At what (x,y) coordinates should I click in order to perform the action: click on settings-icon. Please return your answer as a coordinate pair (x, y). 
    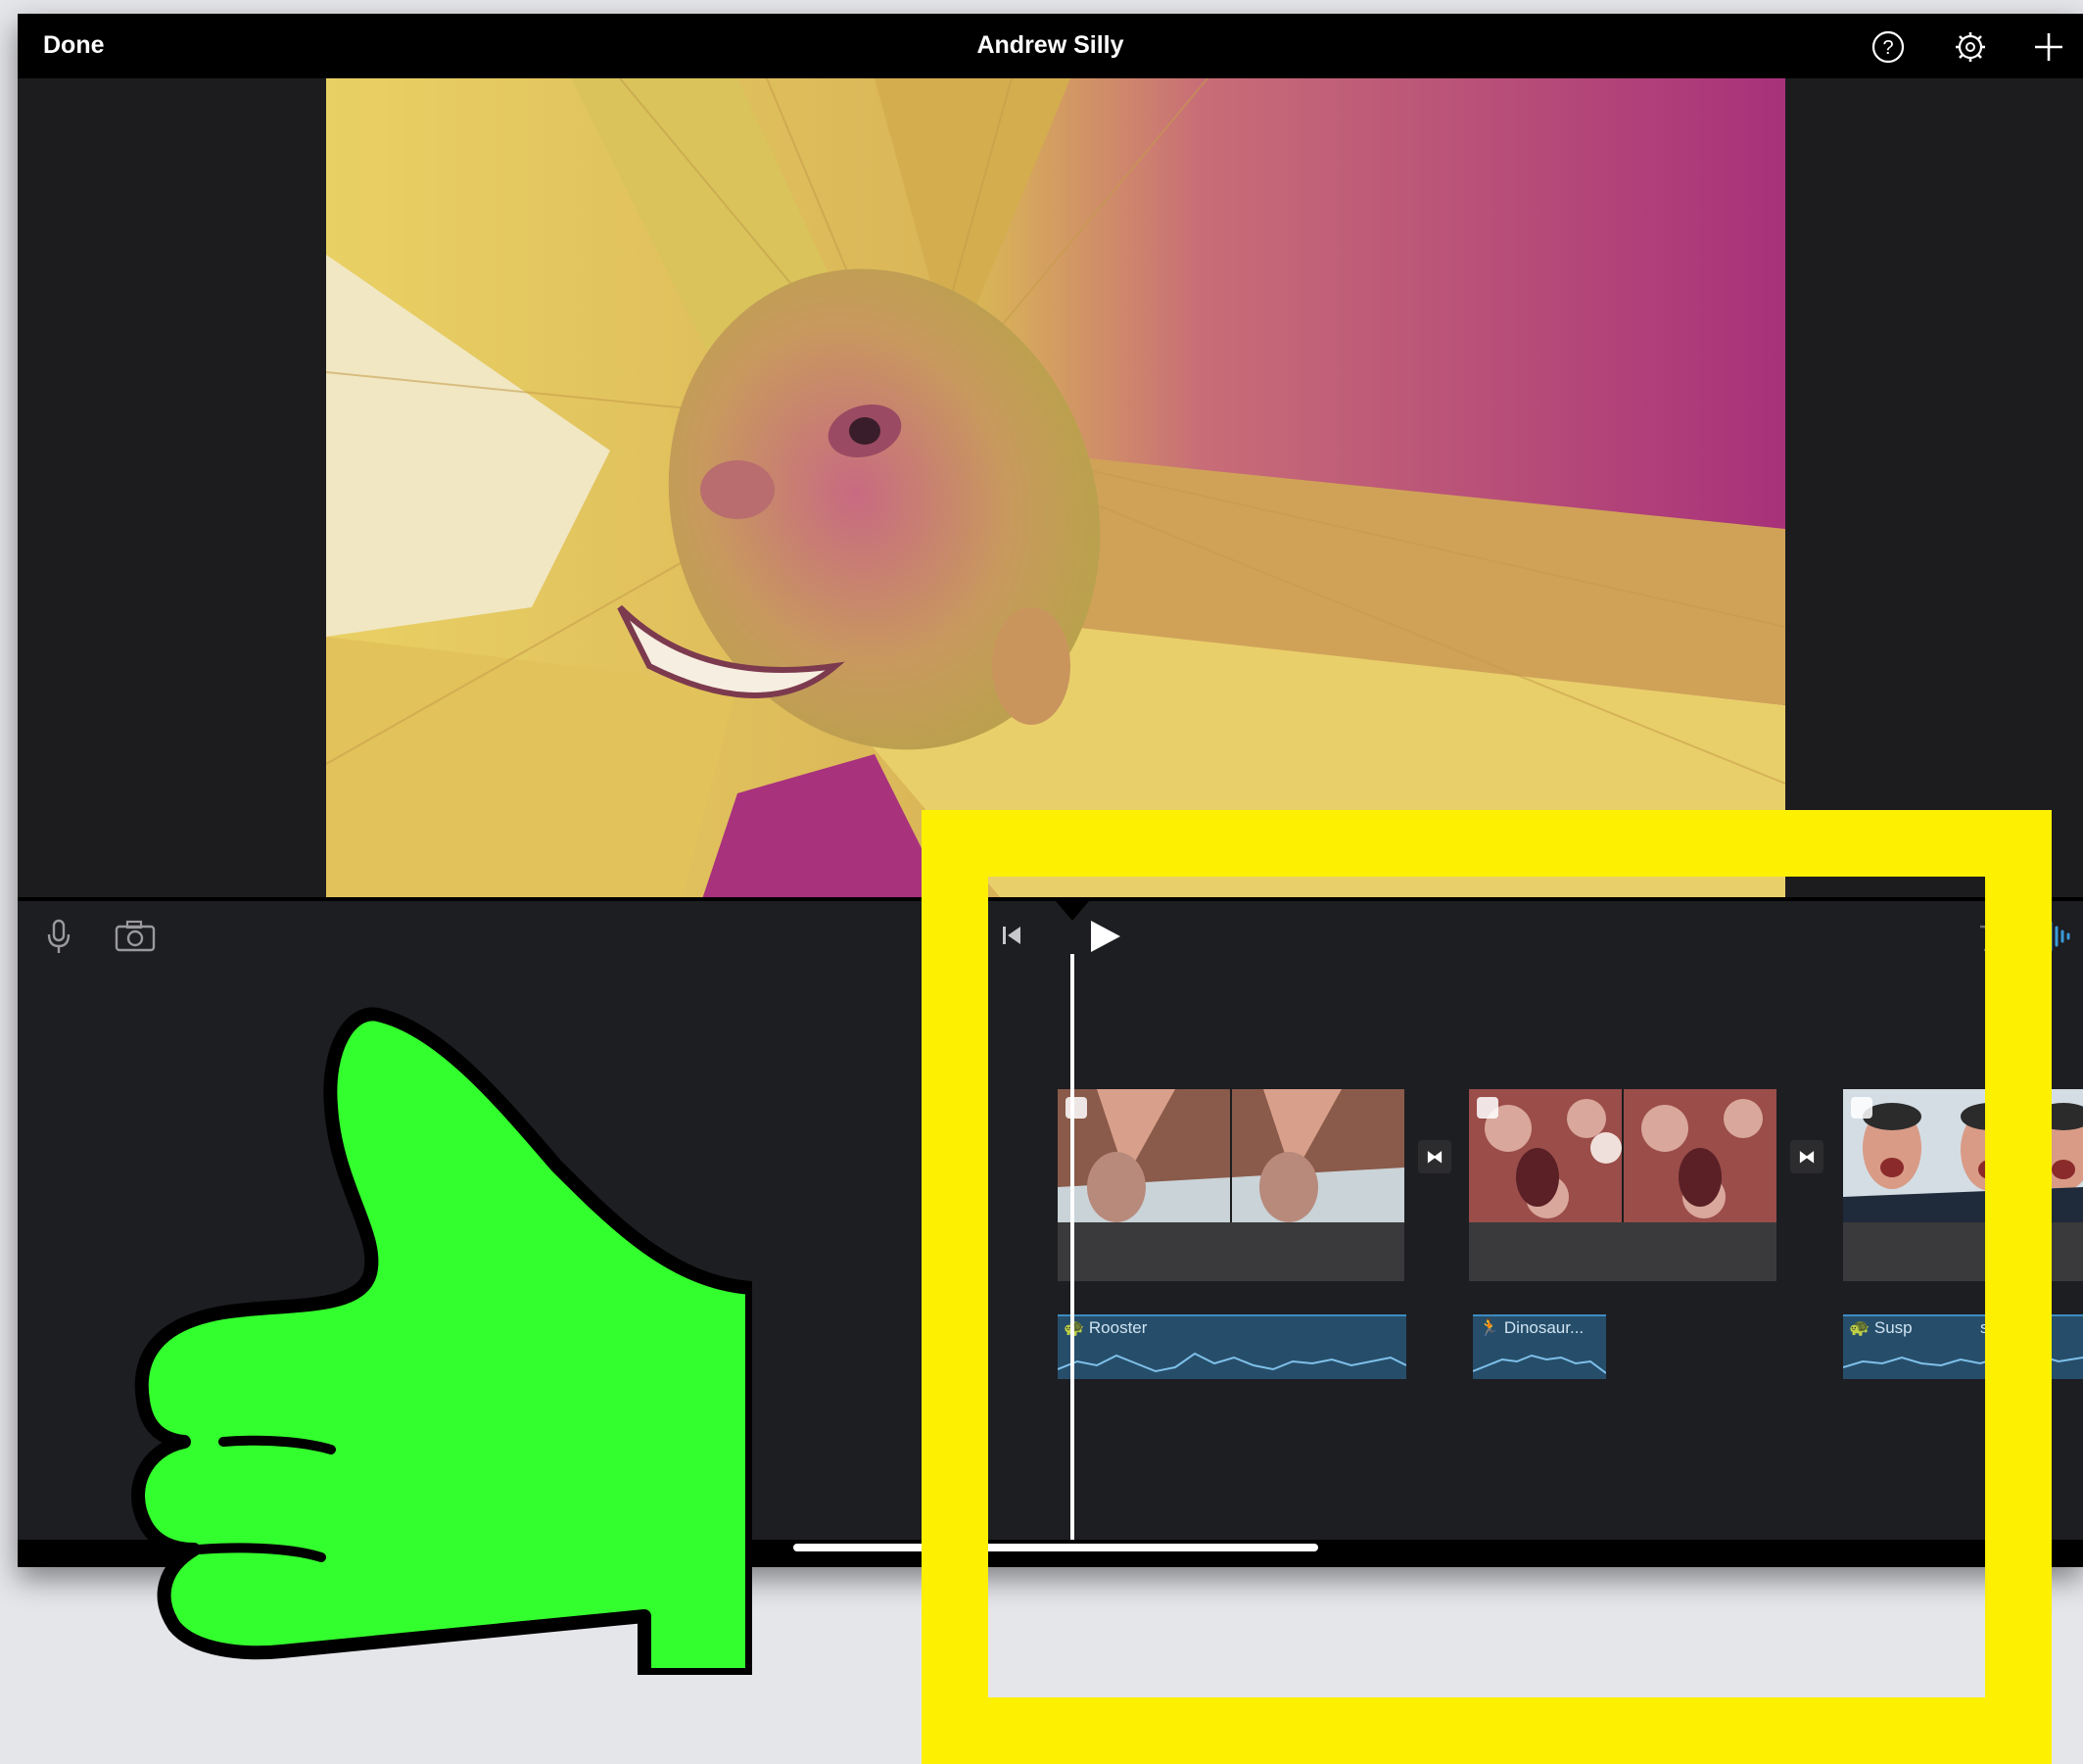
    Looking at the image, I should click on (1971, 47).